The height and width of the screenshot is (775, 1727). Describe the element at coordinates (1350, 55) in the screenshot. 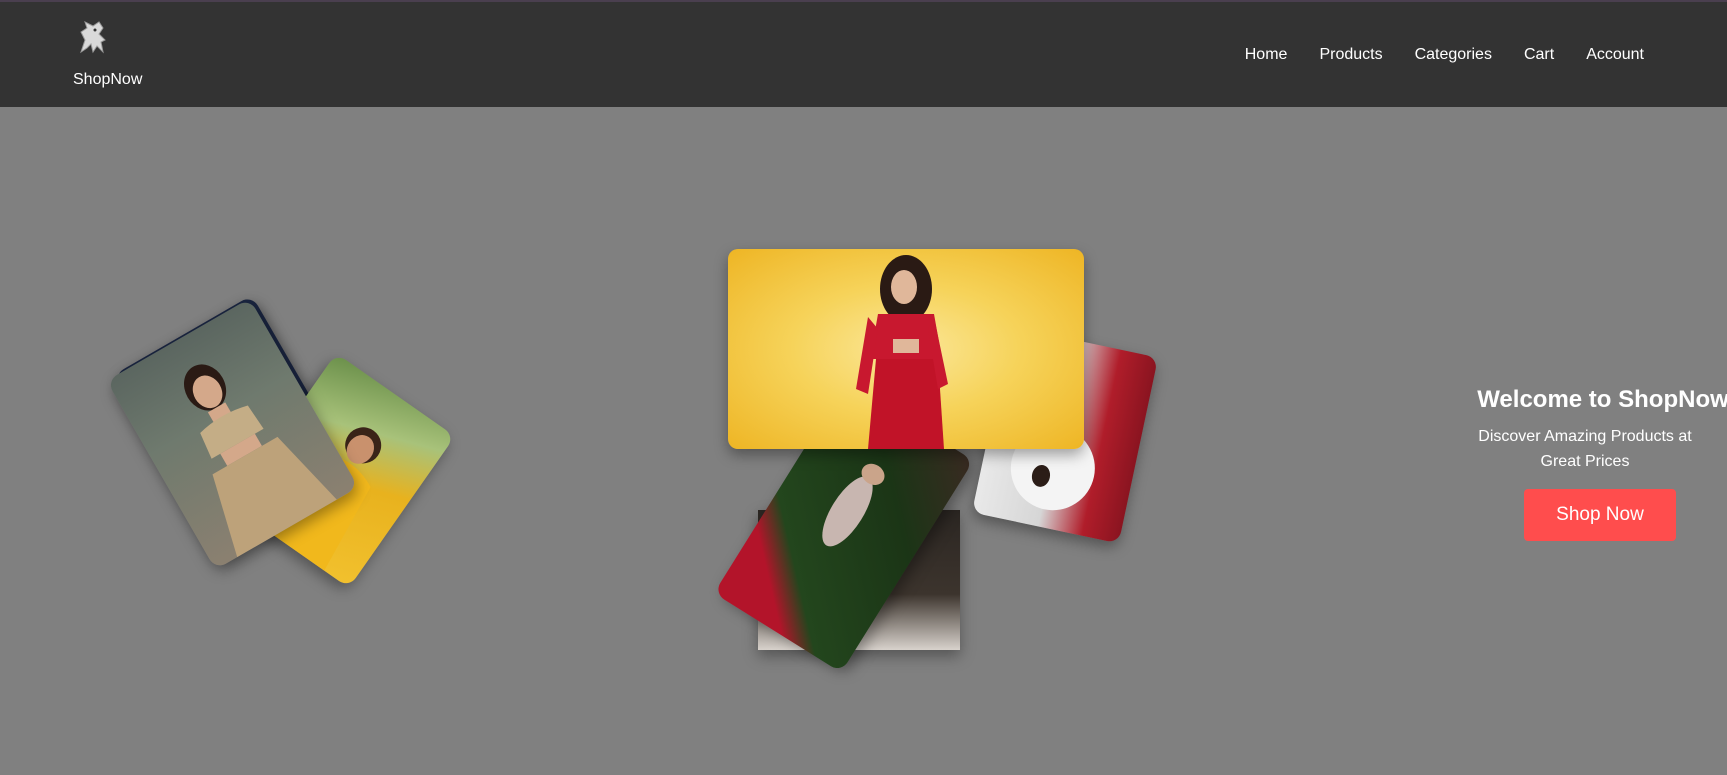

I see `nav-products: Products` at that location.